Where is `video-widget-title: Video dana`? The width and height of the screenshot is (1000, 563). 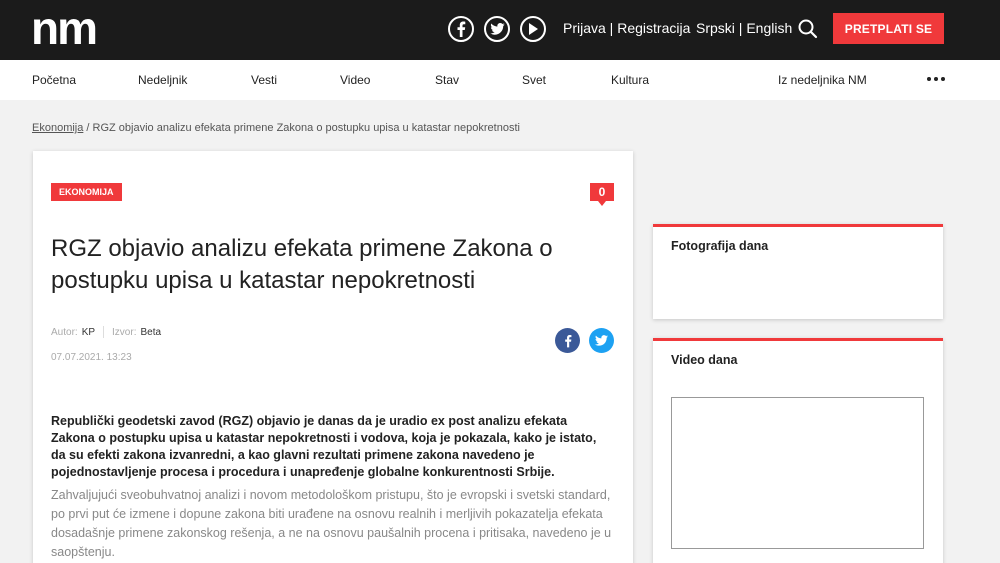 video-widget-title: Video dana is located at coordinates (704, 360).